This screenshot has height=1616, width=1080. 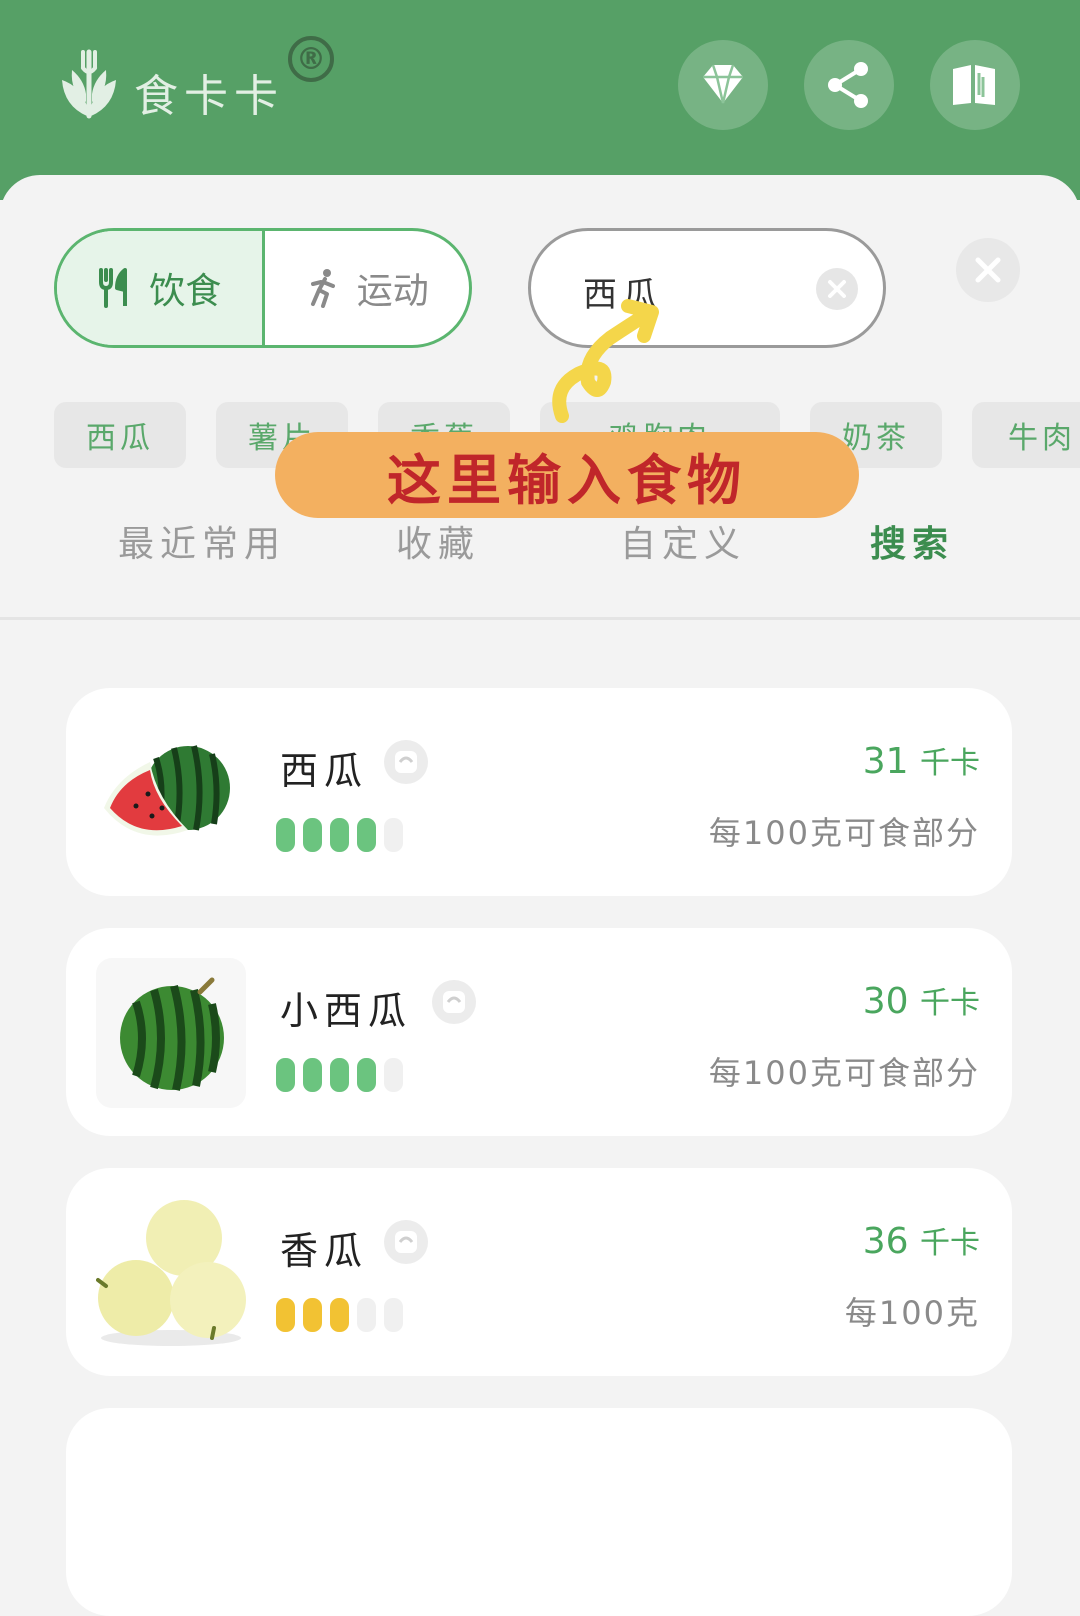 I want to click on tab-recent: 最近常用, so click(x=202, y=541).